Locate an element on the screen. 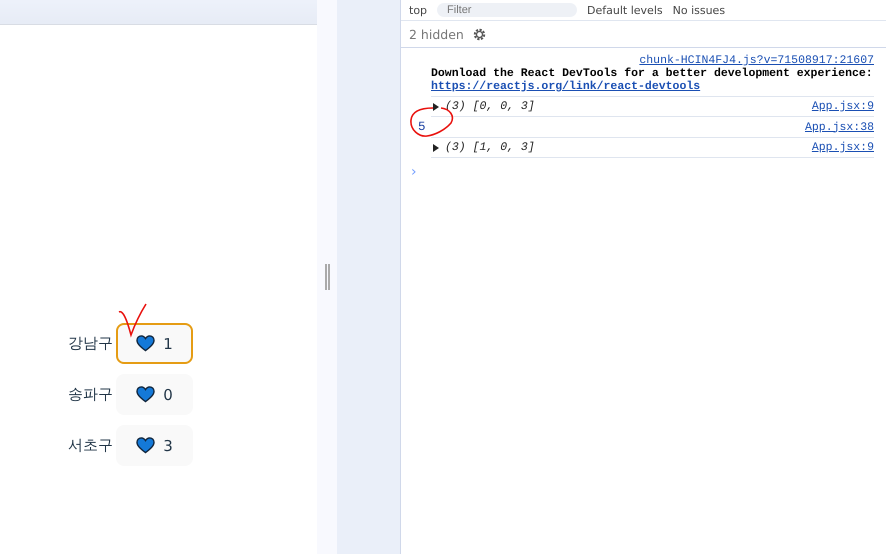 The width and height of the screenshot is (886, 554). check-mark-annotation is located at coordinates (133, 320).